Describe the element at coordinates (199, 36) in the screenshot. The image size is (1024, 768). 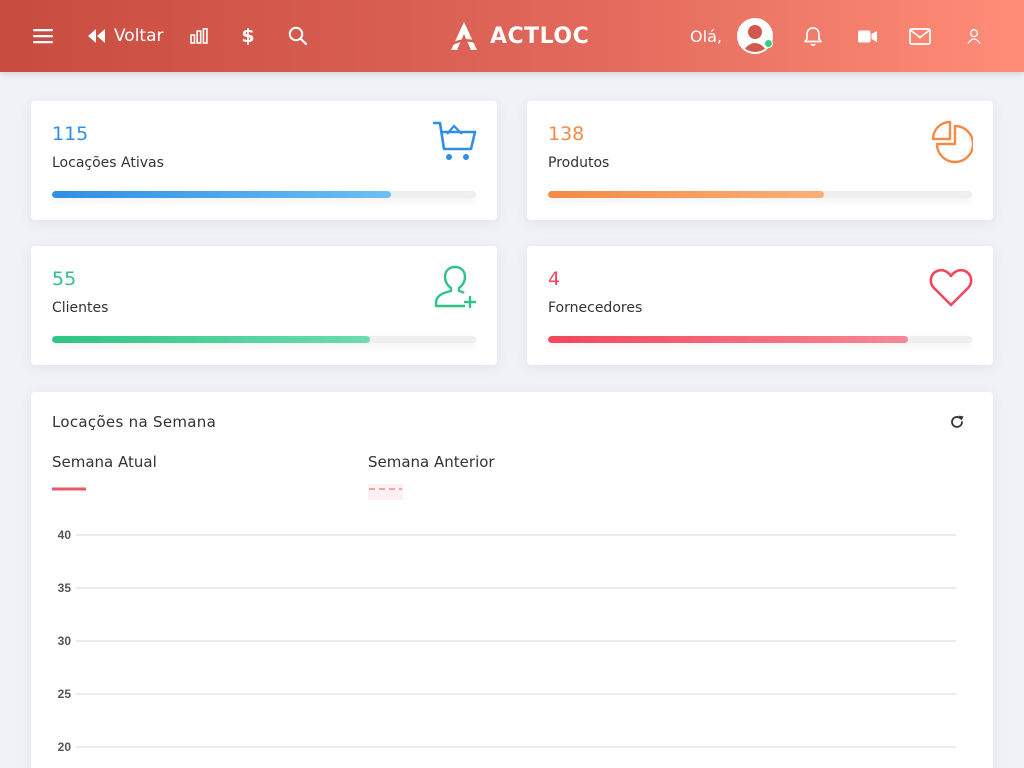
I see `bar-chart-icon` at that location.